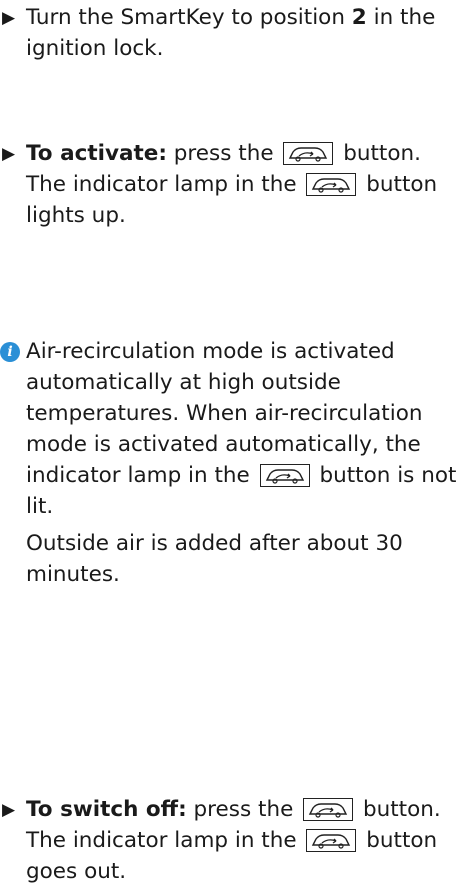 The image size is (465, 887). I want to click on position-number: 2, so click(359, 17).